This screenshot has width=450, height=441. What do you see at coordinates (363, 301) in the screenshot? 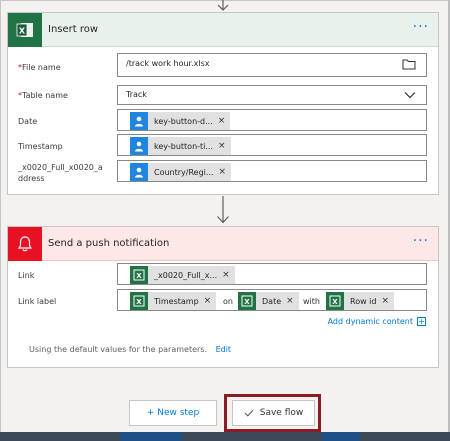
I see `token-label: Row id` at bounding box center [363, 301].